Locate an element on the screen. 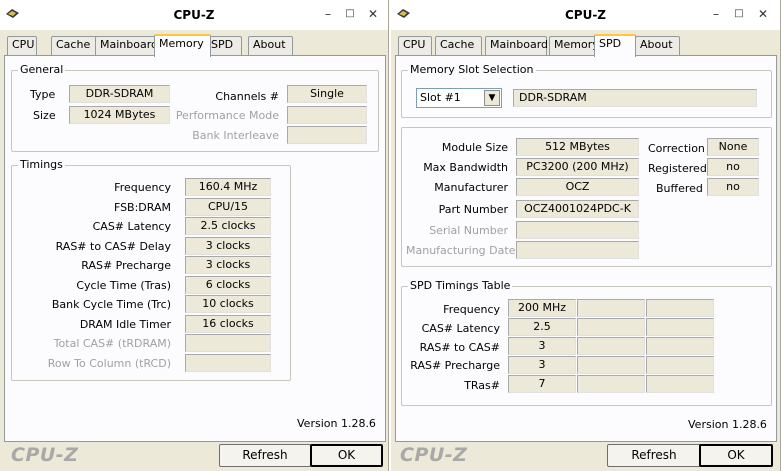 The width and height of the screenshot is (781, 471). bank-interleave-label: Bank Interleave is located at coordinates (235, 135).